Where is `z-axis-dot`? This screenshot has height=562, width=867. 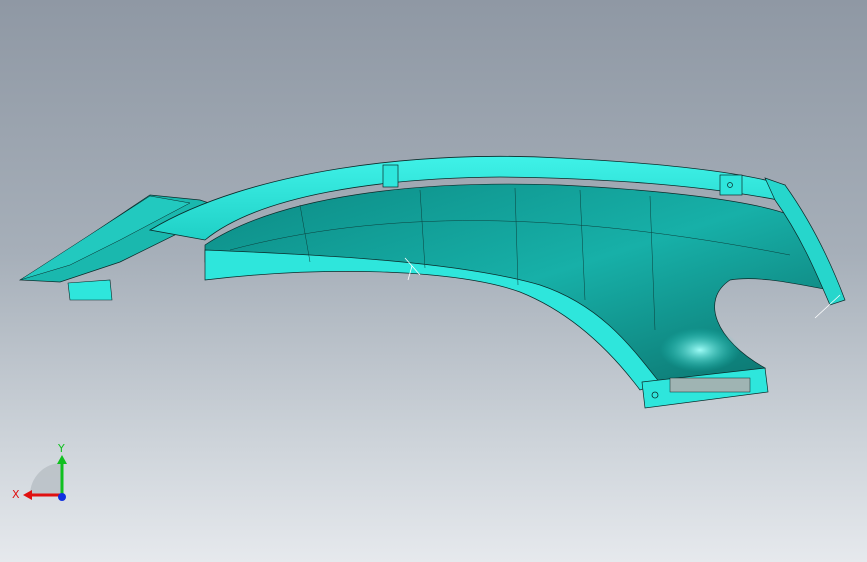 z-axis-dot is located at coordinates (62, 497).